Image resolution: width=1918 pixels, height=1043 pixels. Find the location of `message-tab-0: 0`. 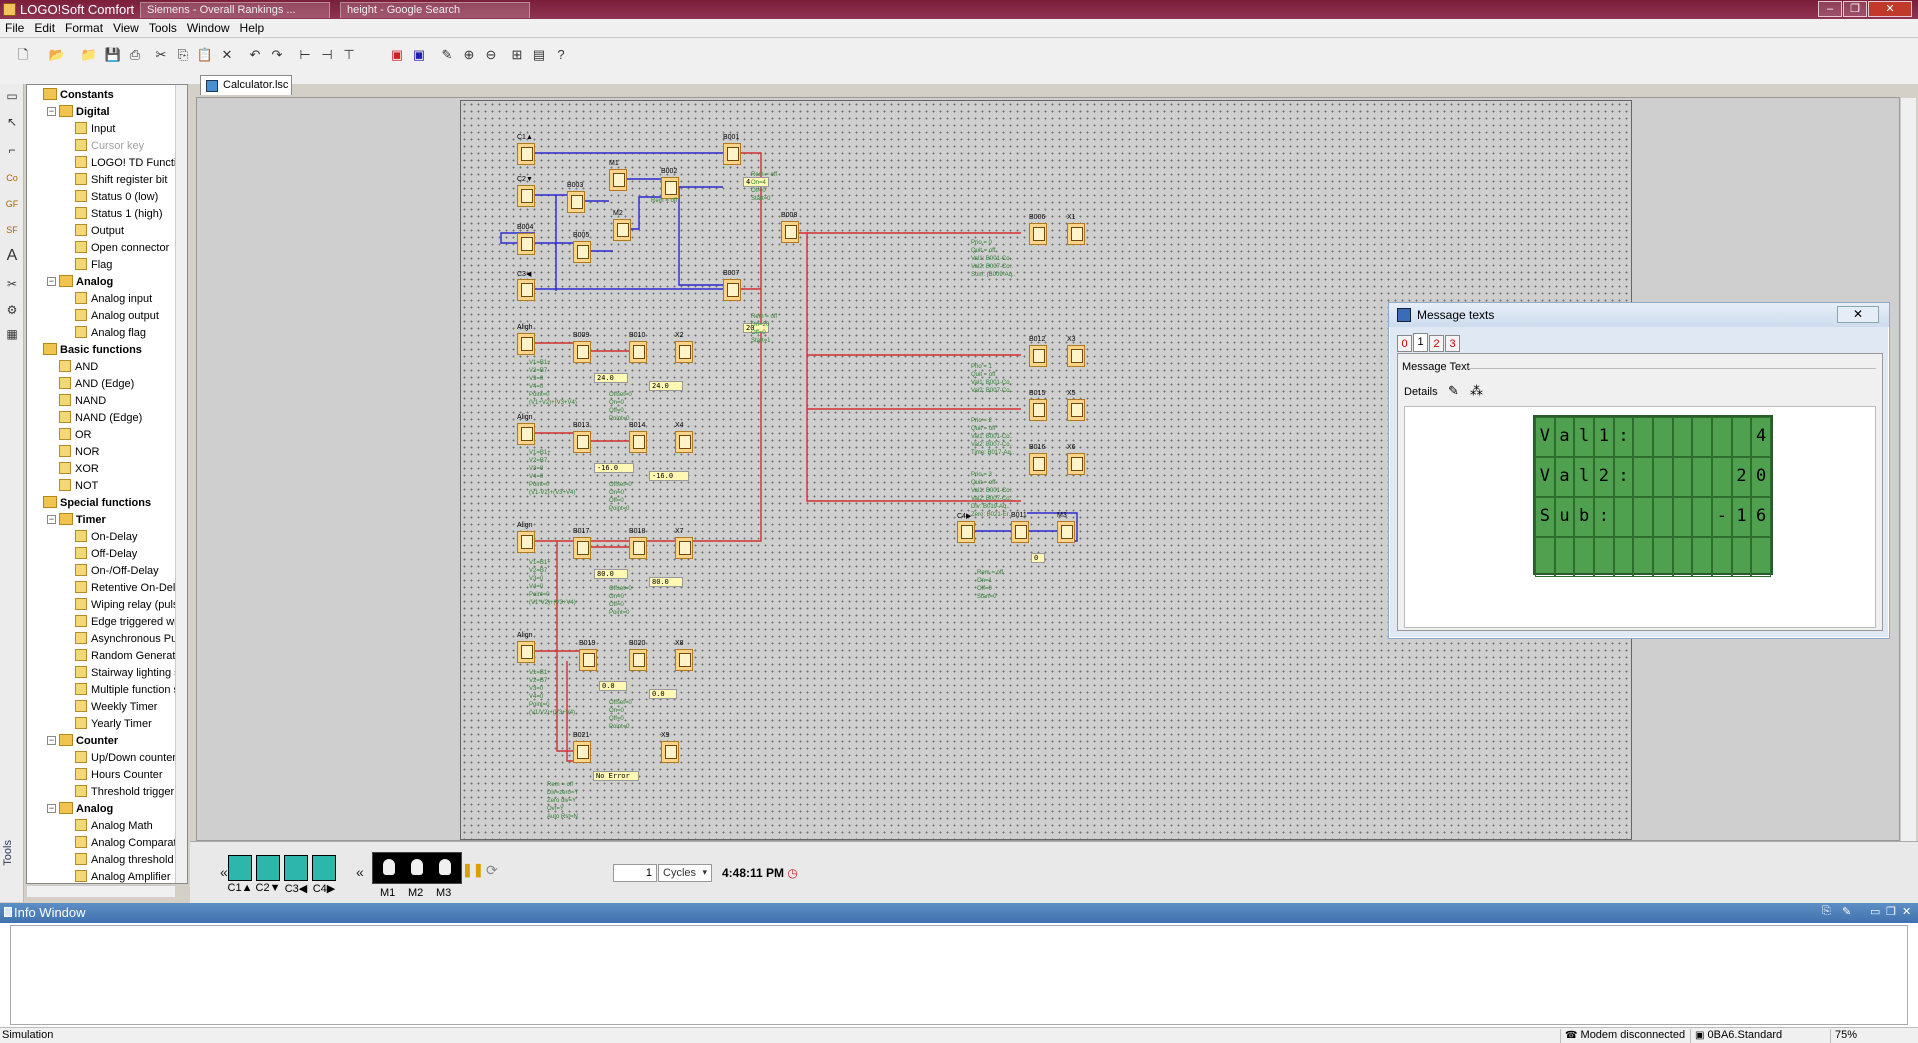

message-tab-0: 0 is located at coordinates (1404, 343).